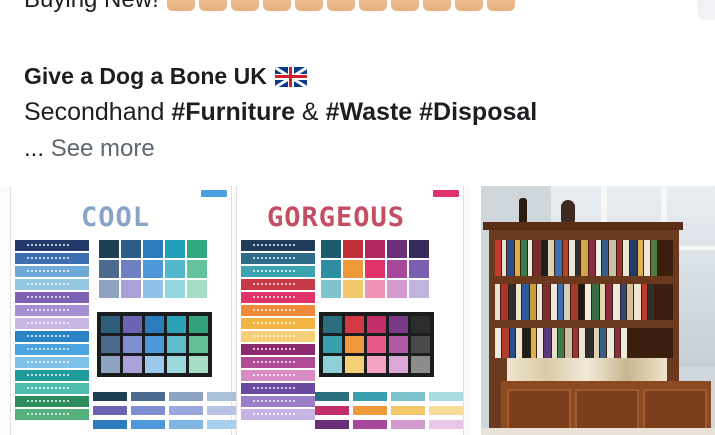 This screenshot has width=715, height=435. What do you see at coordinates (214, 193) in the screenshot?
I see `cool-tag` at bounding box center [214, 193].